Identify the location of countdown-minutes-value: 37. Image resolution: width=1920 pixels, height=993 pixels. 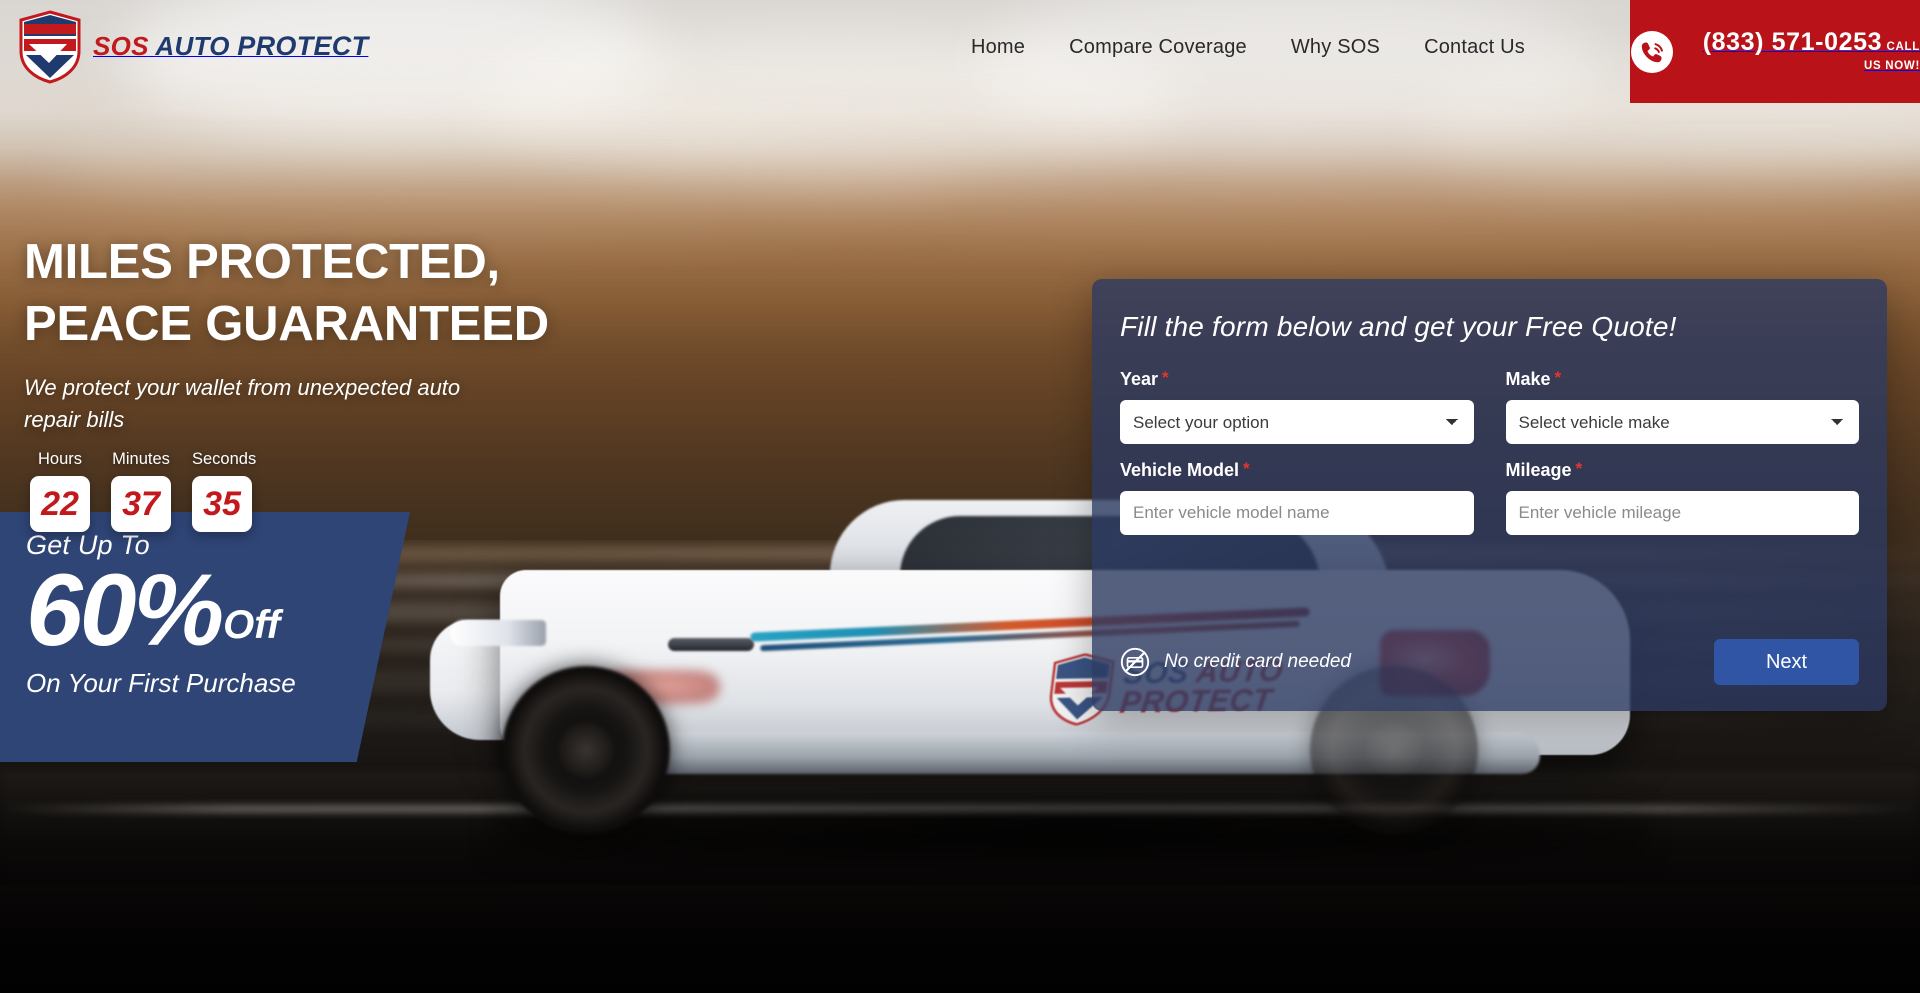
(141, 504).